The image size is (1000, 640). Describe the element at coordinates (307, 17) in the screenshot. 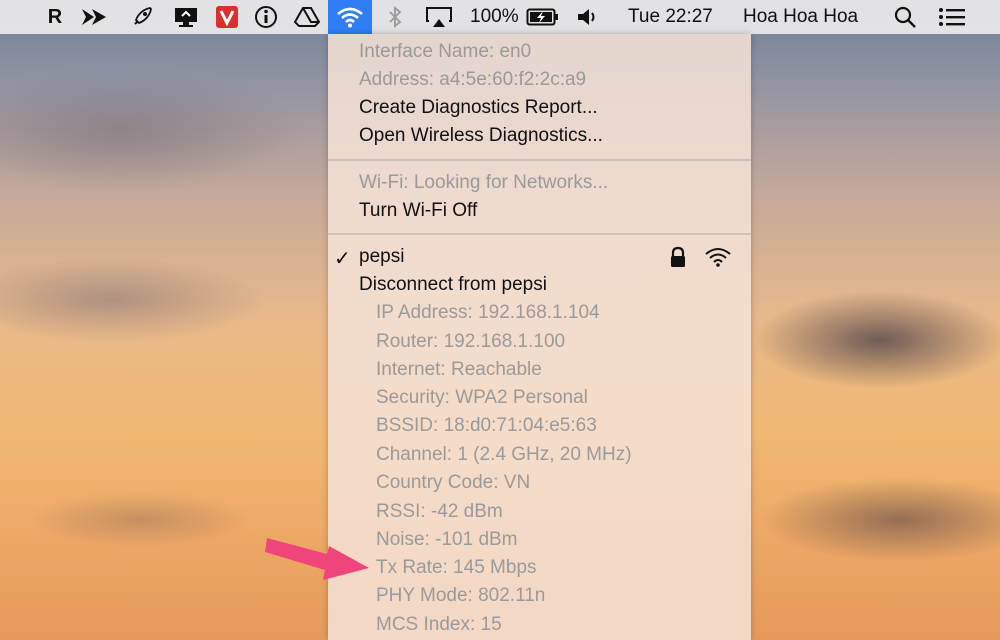

I see `google-drive-icon` at that location.